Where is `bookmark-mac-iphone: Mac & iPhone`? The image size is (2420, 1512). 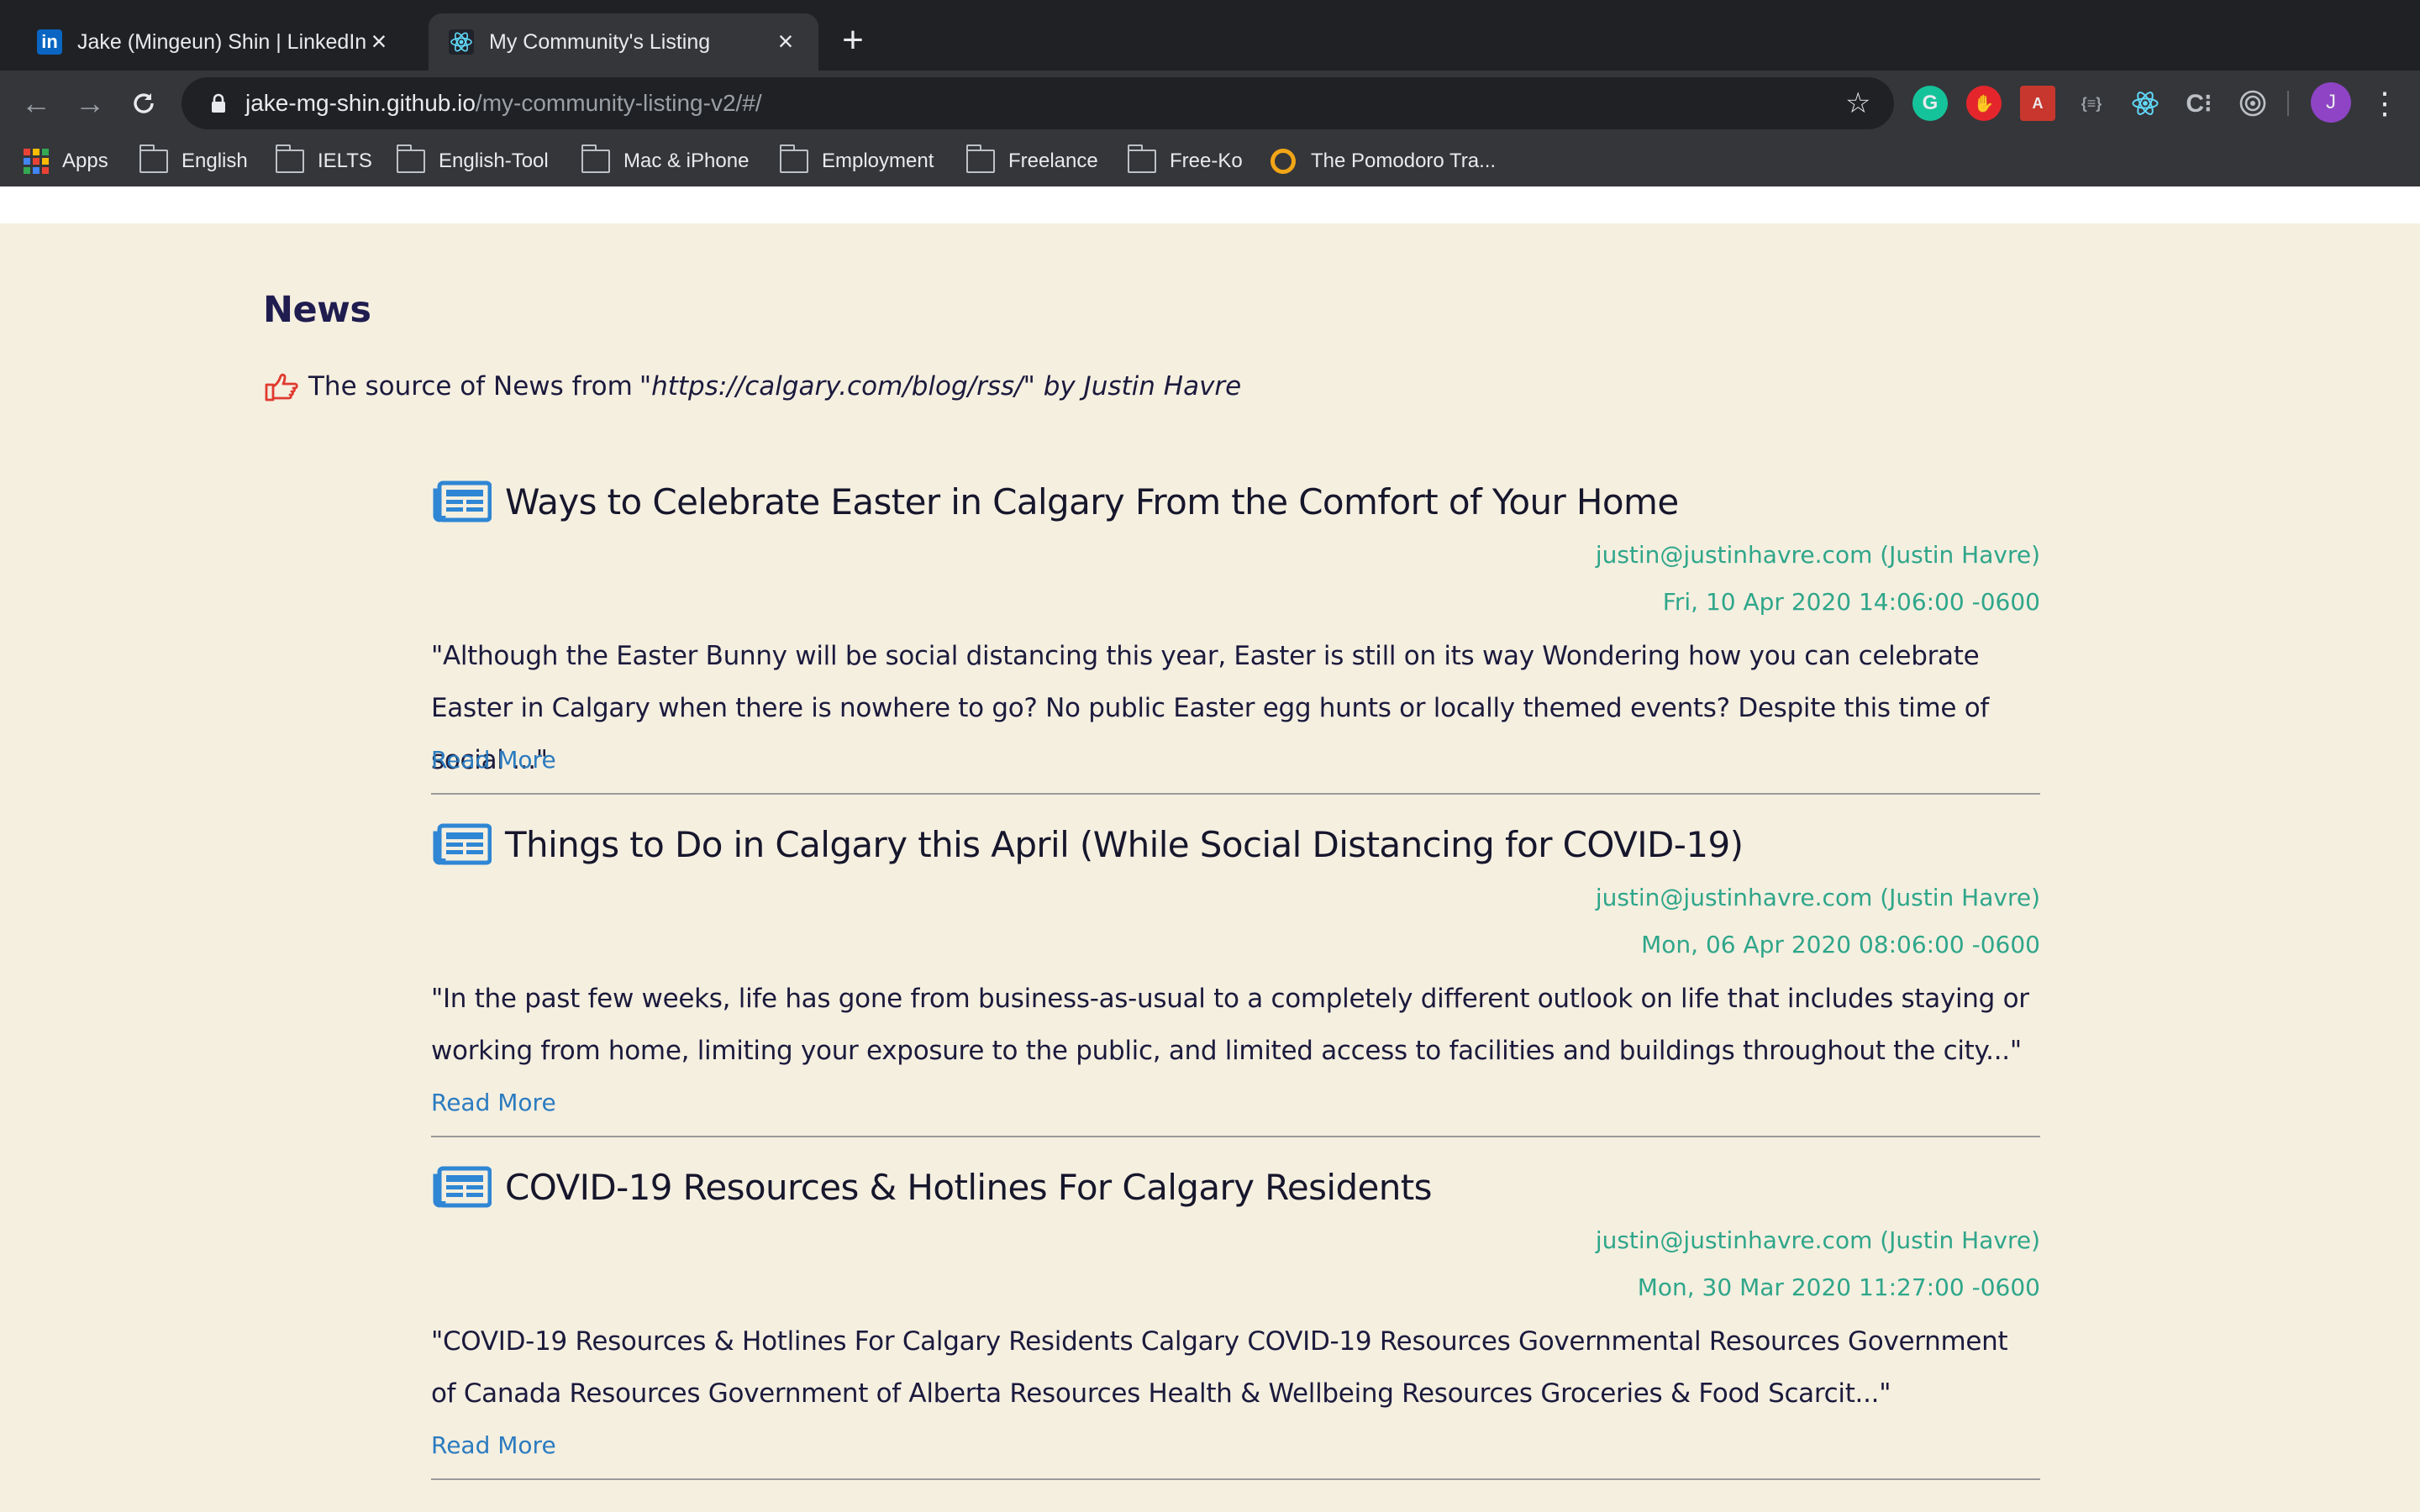
bookmark-mac-iphone: Mac & iPhone is located at coordinates (665, 161).